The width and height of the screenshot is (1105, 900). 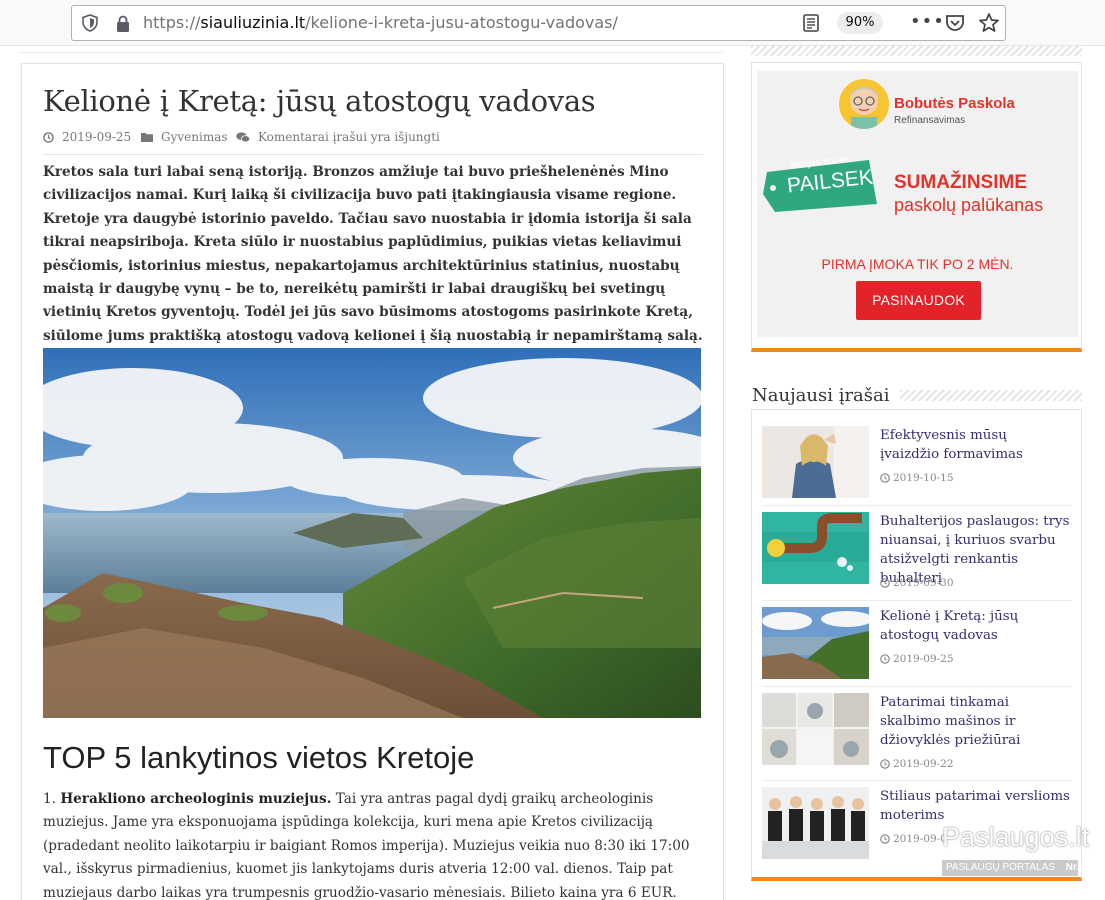 What do you see at coordinates (989, 23) in the screenshot?
I see `bookmark-star-icon` at bounding box center [989, 23].